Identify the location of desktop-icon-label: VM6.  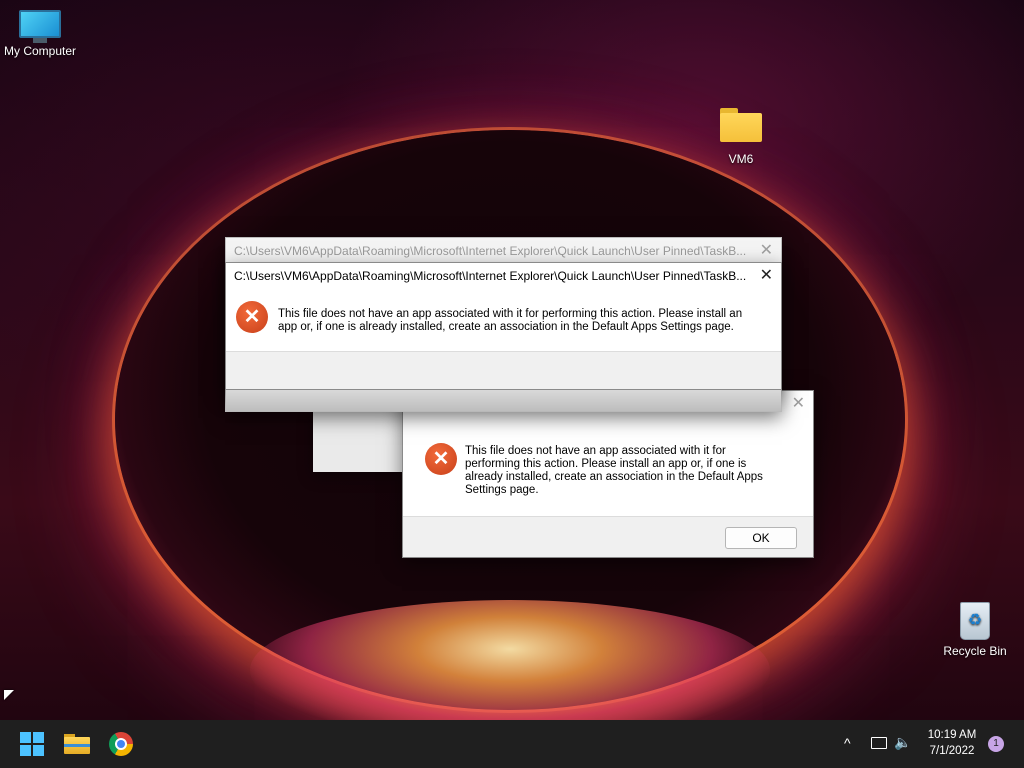
(741, 159).